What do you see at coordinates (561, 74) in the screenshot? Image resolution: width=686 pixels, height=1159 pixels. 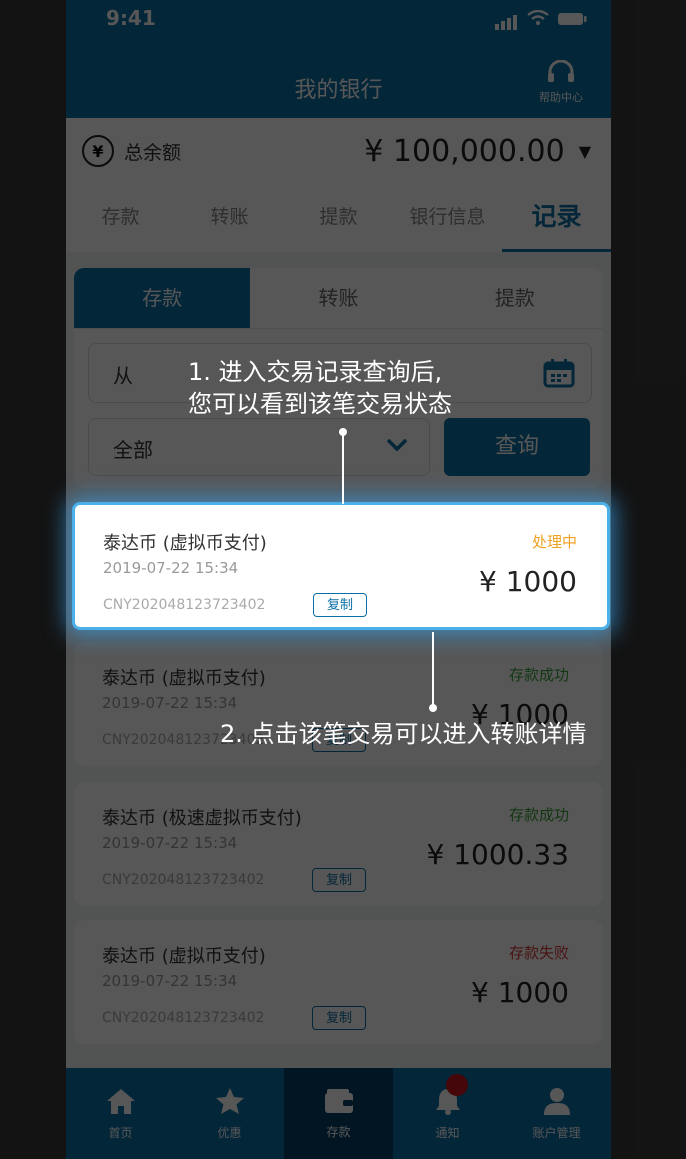 I see `headset-icon` at bounding box center [561, 74].